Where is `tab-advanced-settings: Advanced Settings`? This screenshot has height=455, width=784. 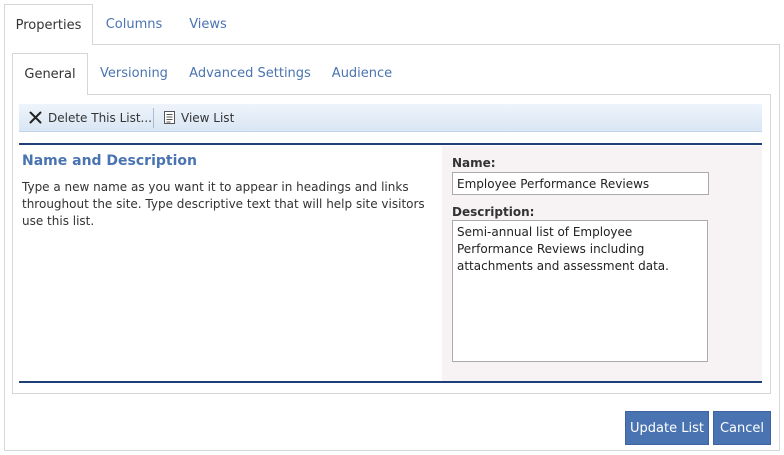 tab-advanced-settings: Advanced Settings is located at coordinates (250, 74).